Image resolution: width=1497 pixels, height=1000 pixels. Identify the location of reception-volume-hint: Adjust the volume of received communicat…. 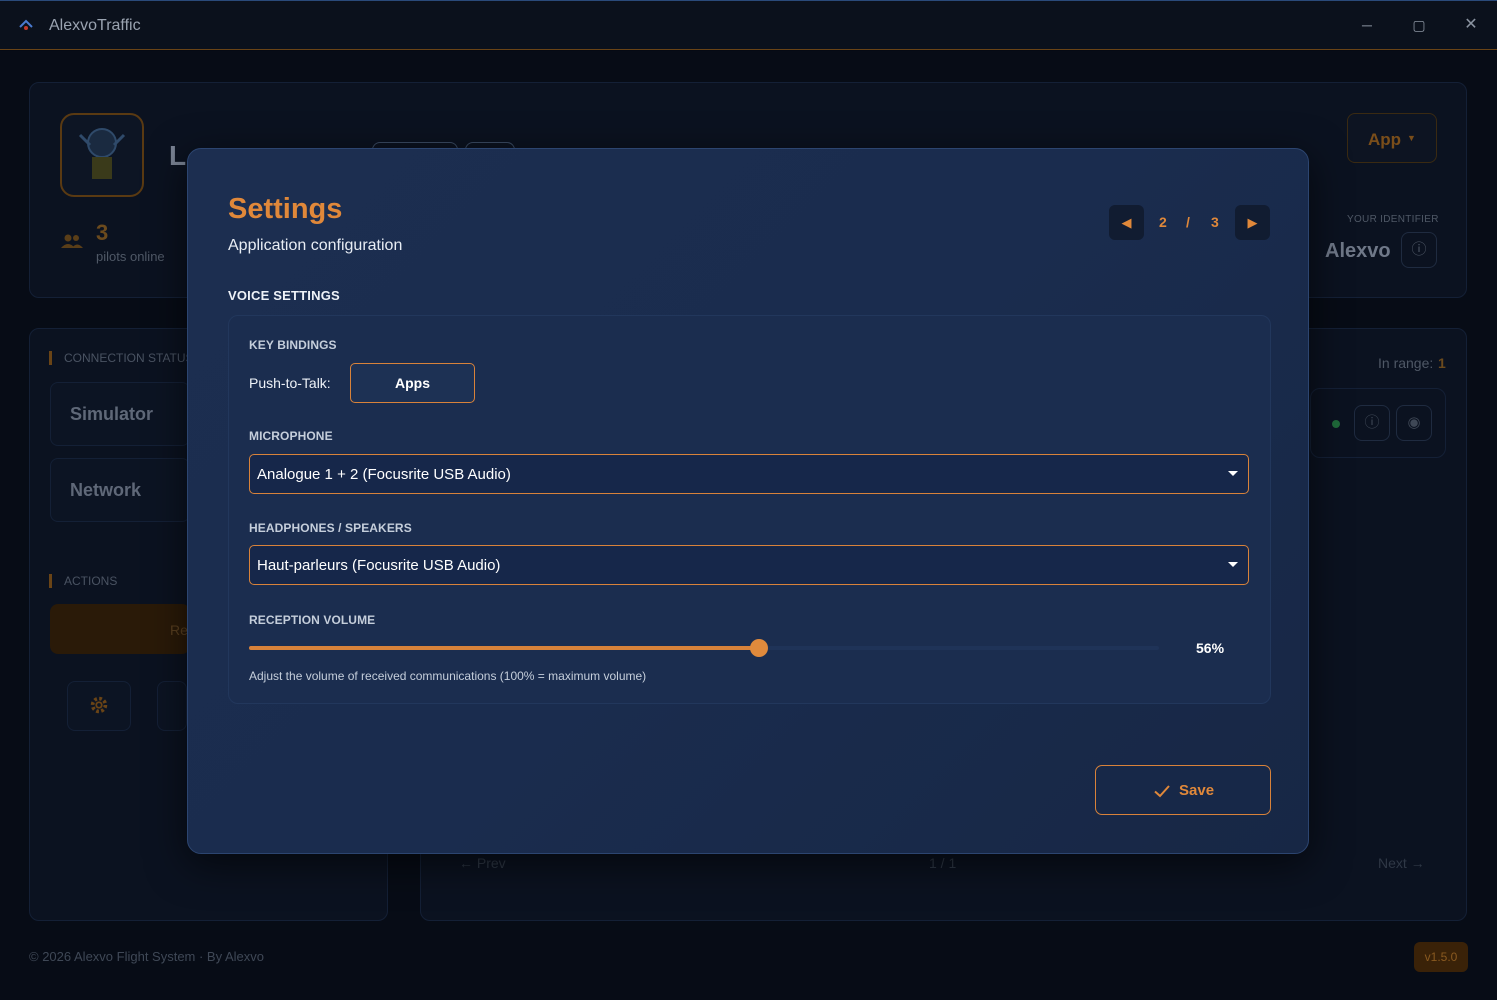
(448, 676).